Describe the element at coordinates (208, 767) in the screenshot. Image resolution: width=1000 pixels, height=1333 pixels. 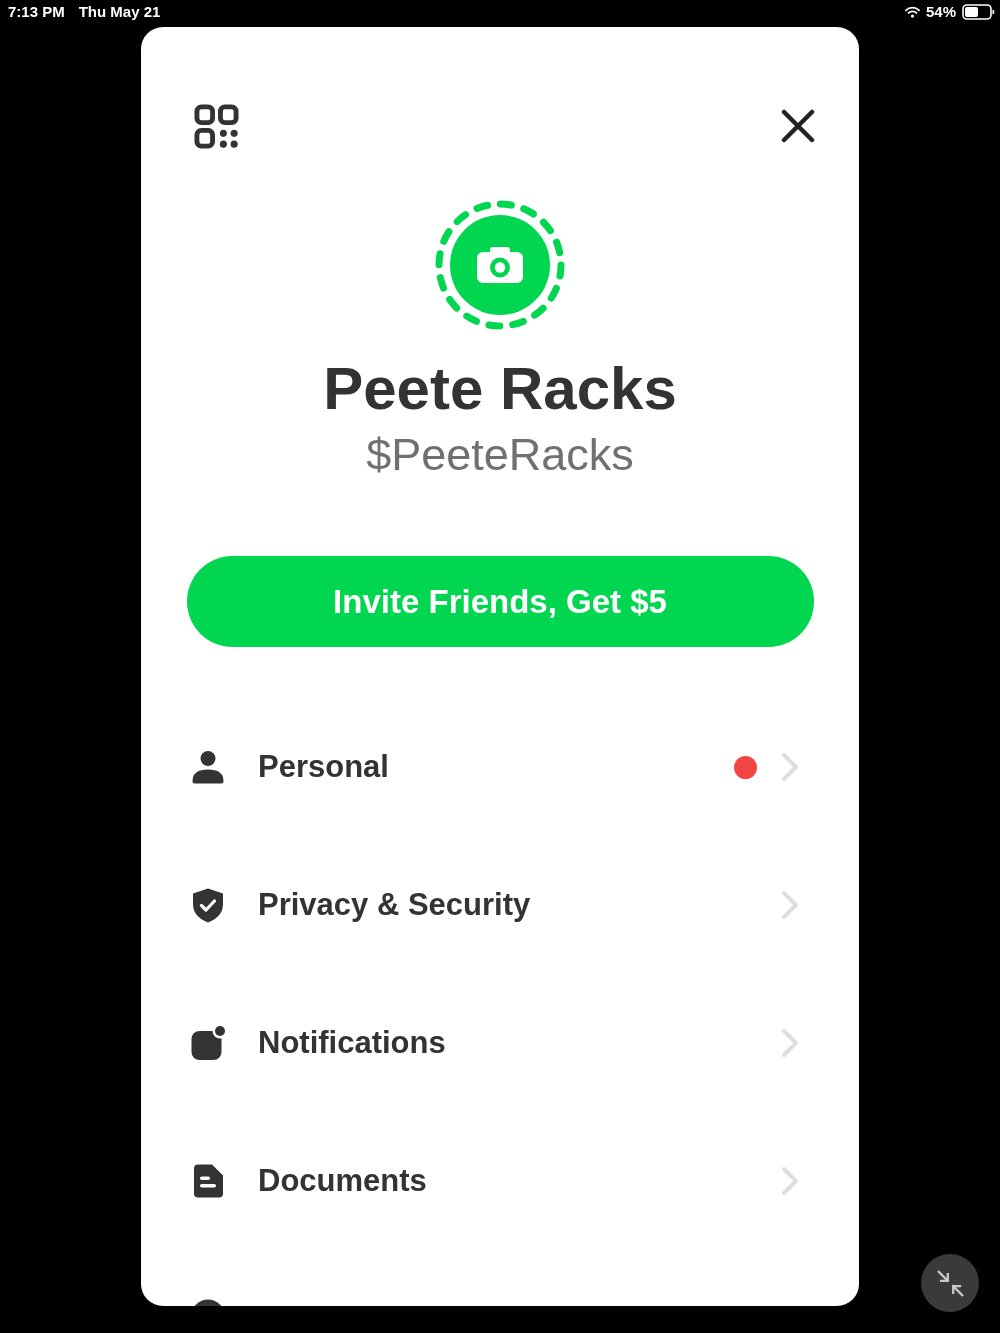
I see `person-icon` at that location.